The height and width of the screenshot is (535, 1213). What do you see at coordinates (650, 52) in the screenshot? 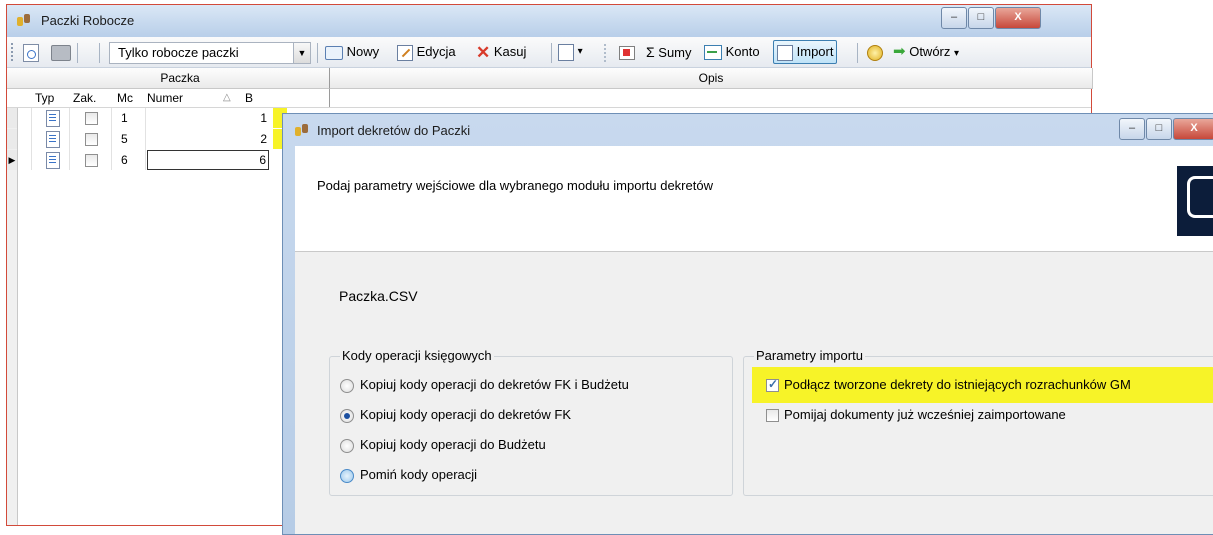
I see `sigma-icon: Σ` at bounding box center [650, 52].